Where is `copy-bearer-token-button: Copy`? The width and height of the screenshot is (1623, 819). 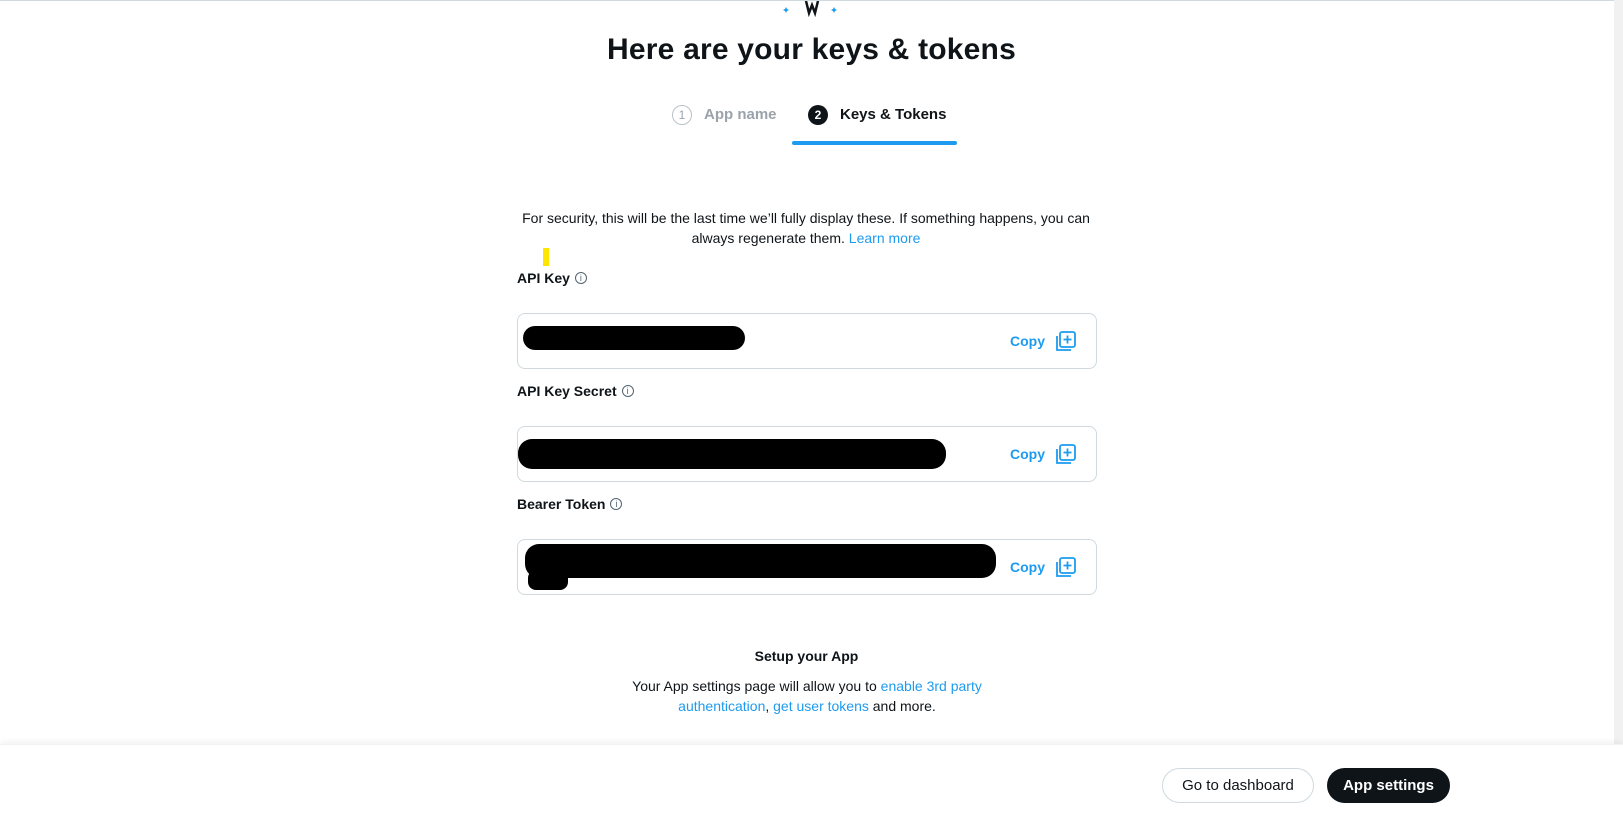 copy-bearer-token-button: Copy is located at coordinates (1043, 567).